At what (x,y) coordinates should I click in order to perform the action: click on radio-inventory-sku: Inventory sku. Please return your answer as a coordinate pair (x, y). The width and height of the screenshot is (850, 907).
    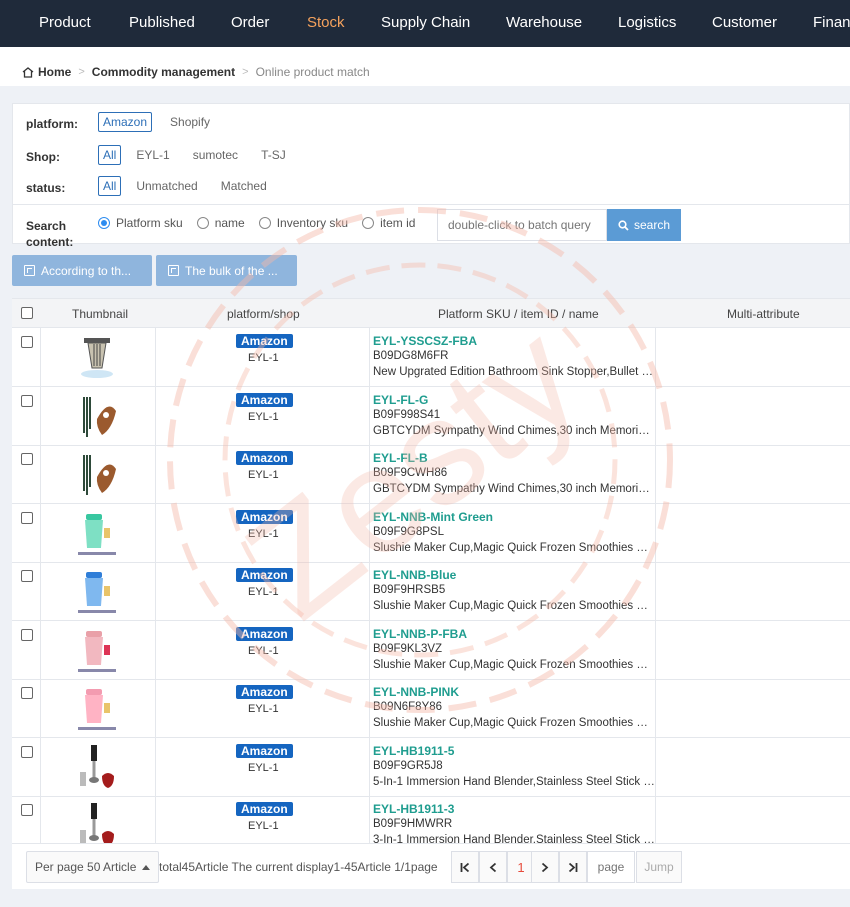
    Looking at the image, I should click on (303, 223).